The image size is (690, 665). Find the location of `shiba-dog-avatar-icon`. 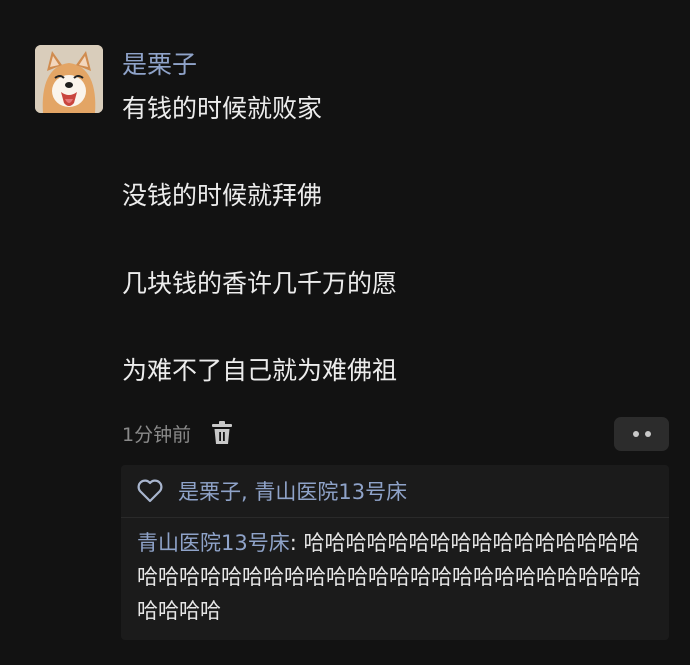

shiba-dog-avatar-icon is located at coordinates (69, 79).